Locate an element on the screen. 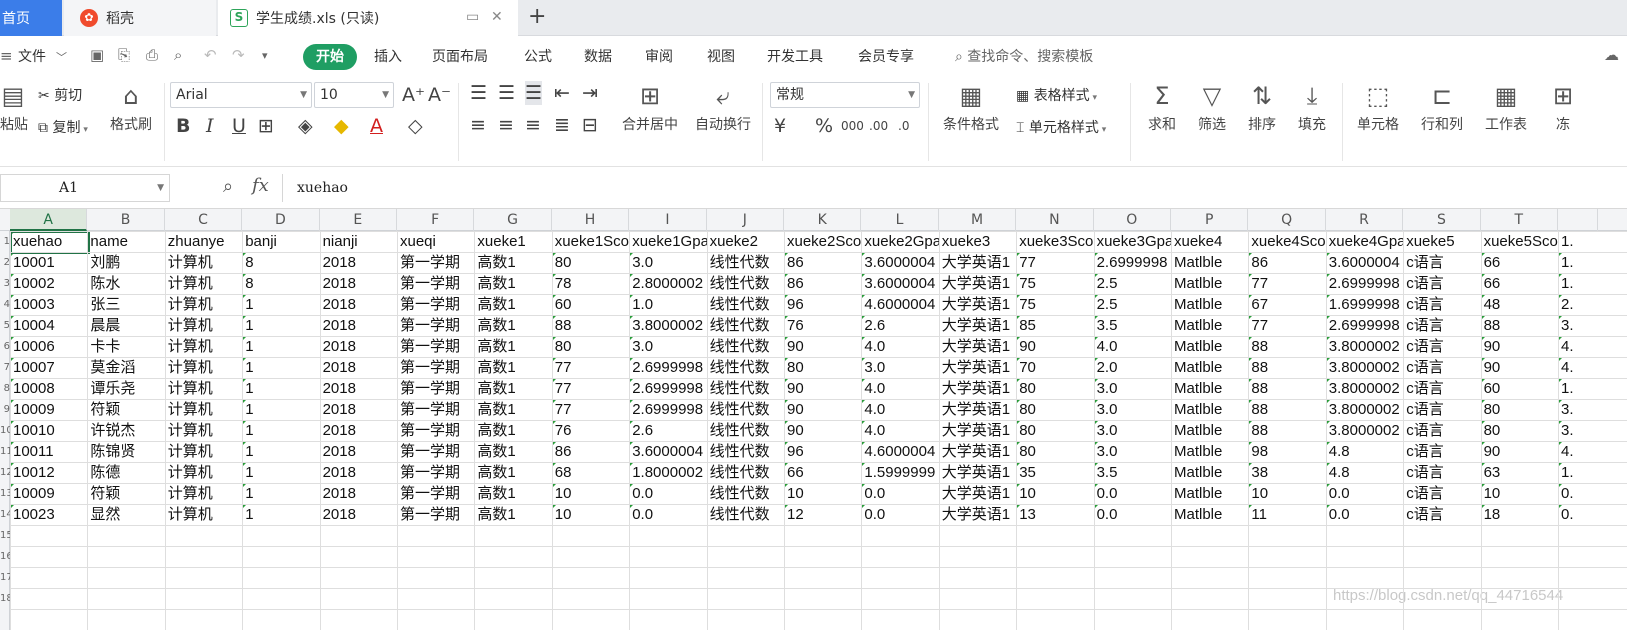 The height and width of the screenshot is (630, 1627). header-cell: banji is located at coordinates (280, 242).